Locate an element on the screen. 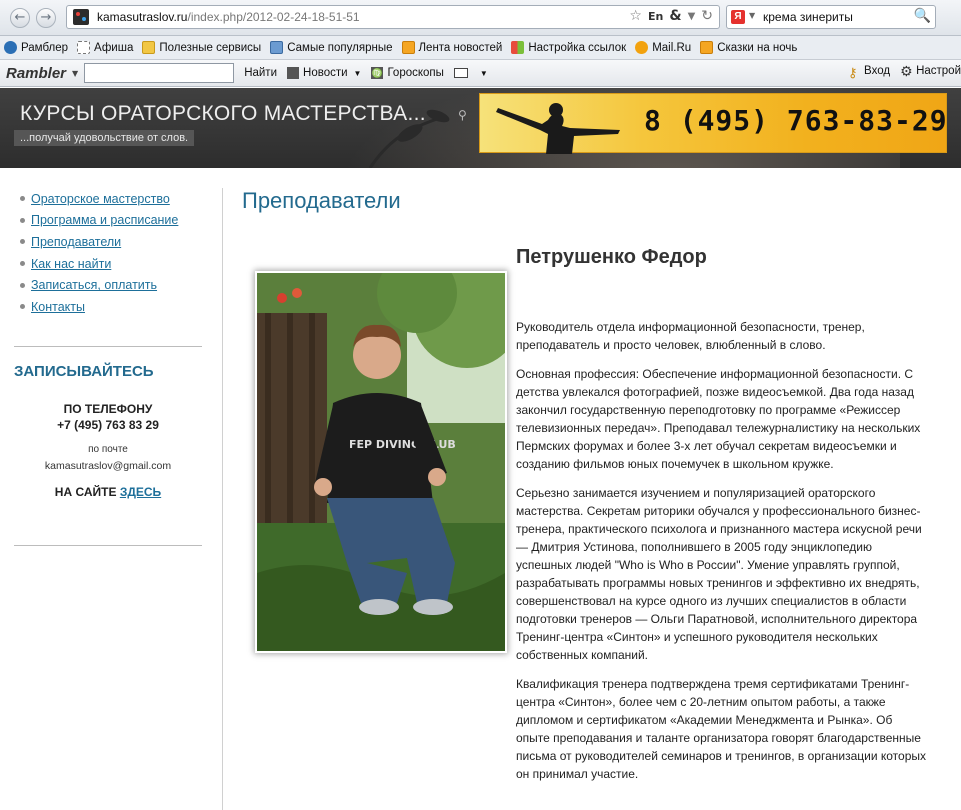  signup-heading: ЗАПИСЫВАЙТЕСЬ is located at coordinates (84, 371).